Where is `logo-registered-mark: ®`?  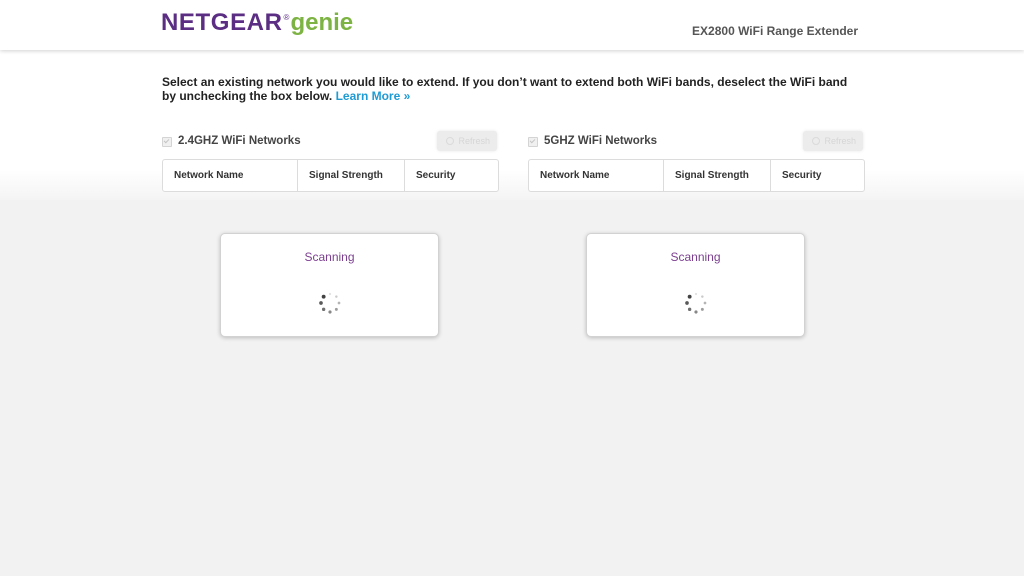
logo-registered-mark: ® is located at coordinates (286, 17).